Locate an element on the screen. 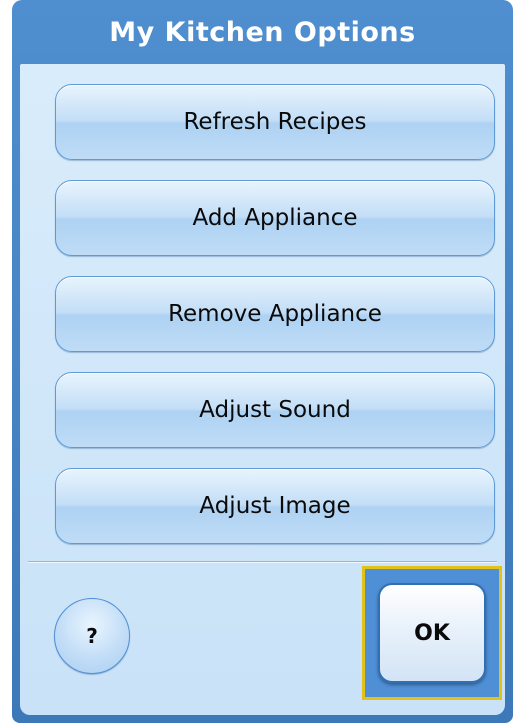  help-button: ? is located at coordinates (92, 636).